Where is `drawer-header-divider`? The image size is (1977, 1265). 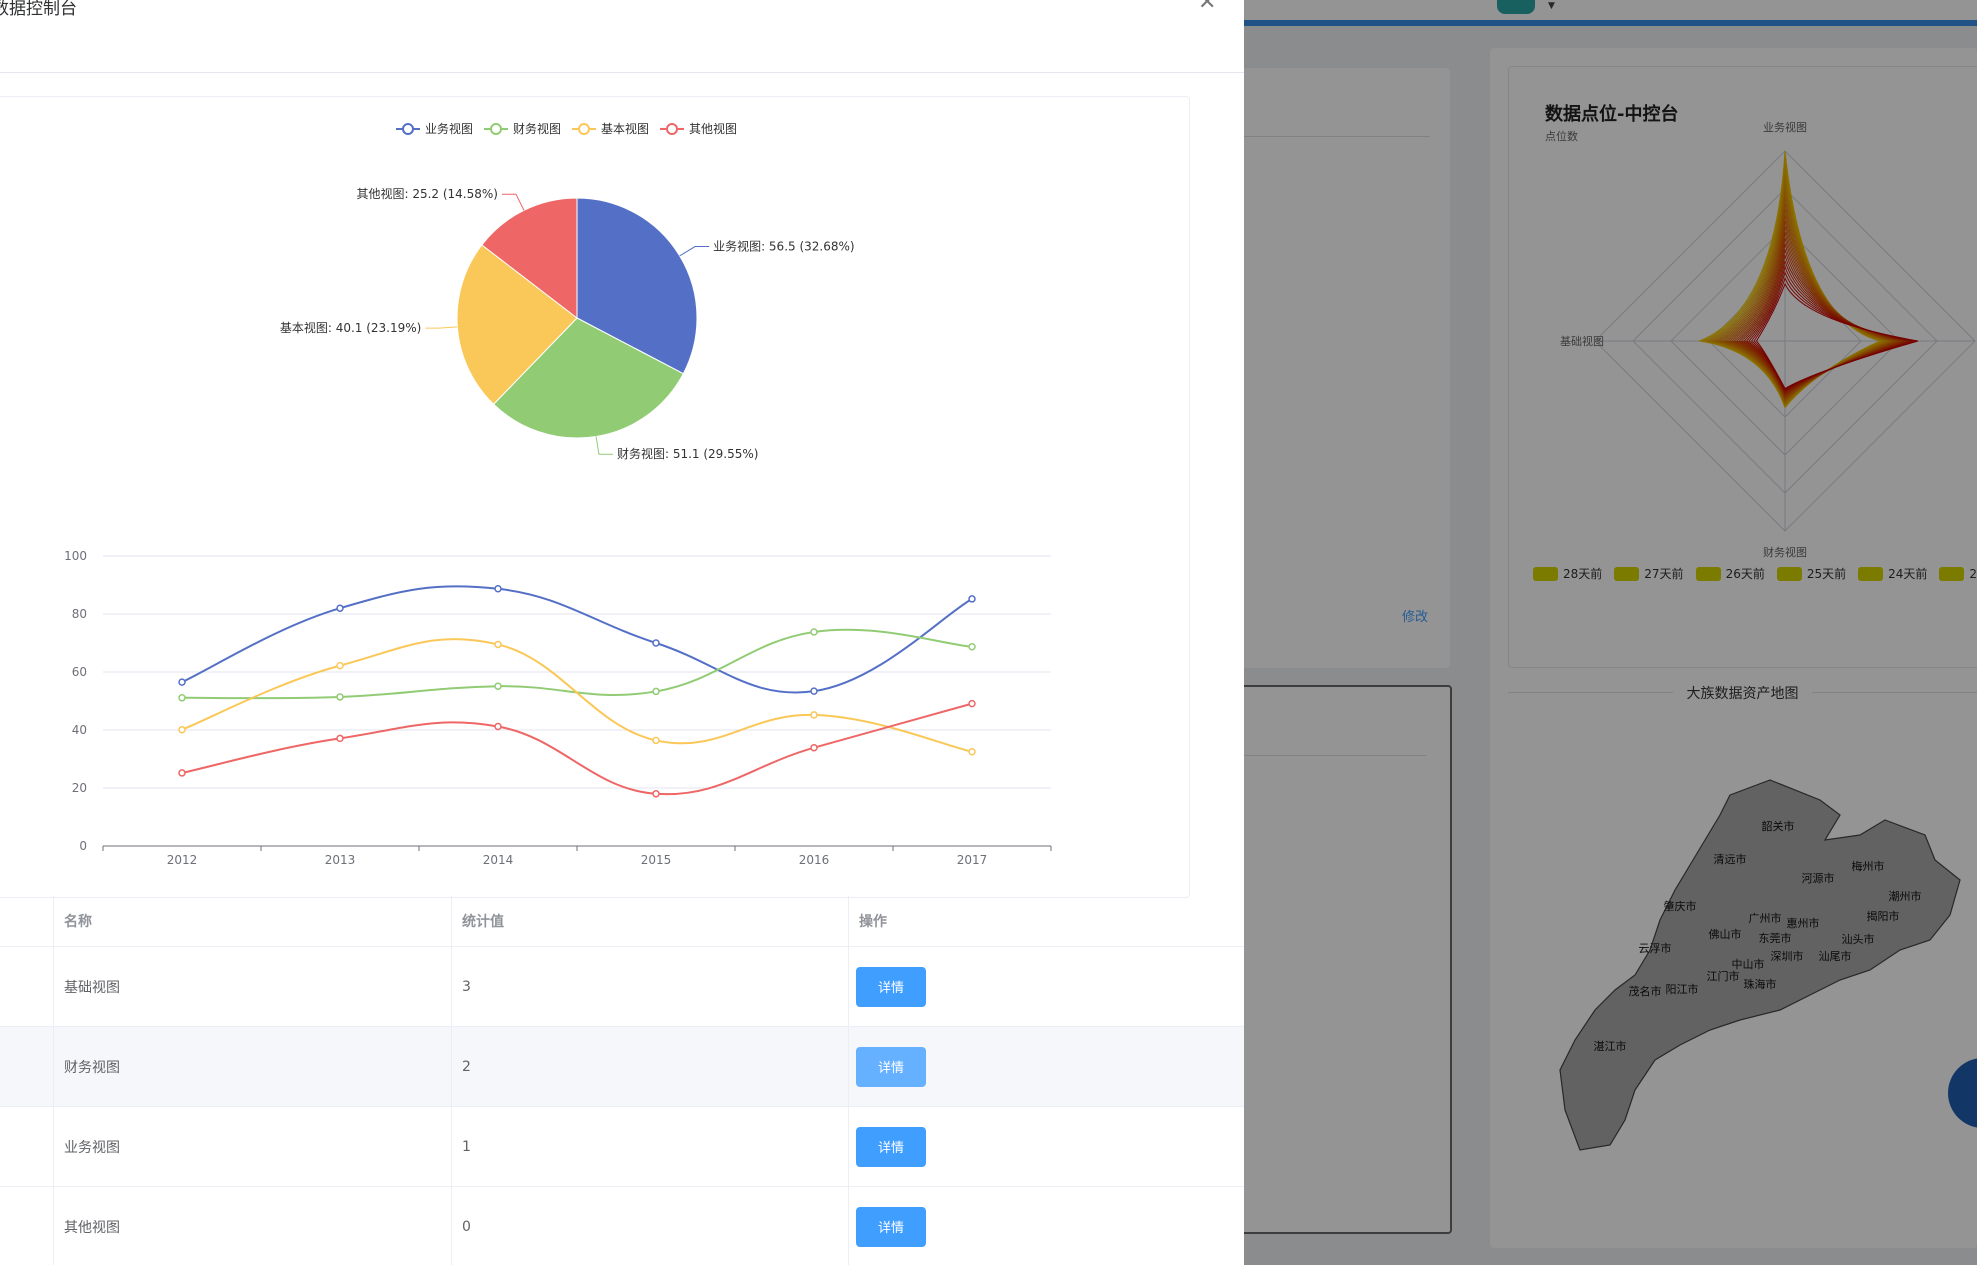
drawer-header-divider is located at coordinates (622, 72).